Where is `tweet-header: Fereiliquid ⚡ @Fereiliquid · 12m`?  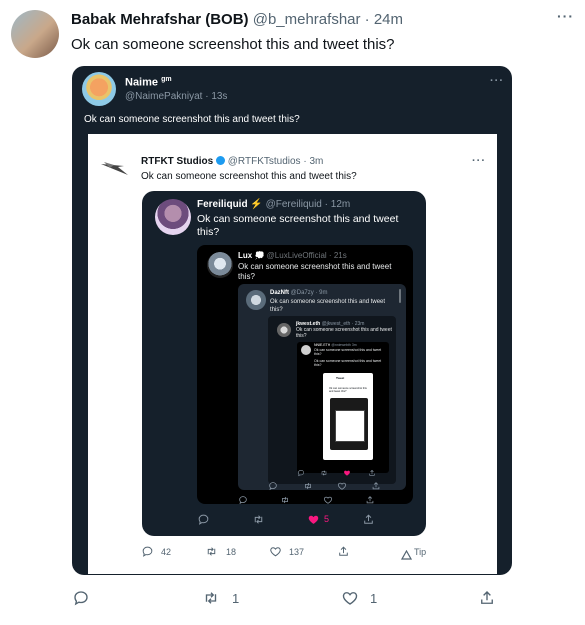
tweet-header: Fereiliquid ⚡ @Fereiliquid · 12m is located at coordinates (273, 204).